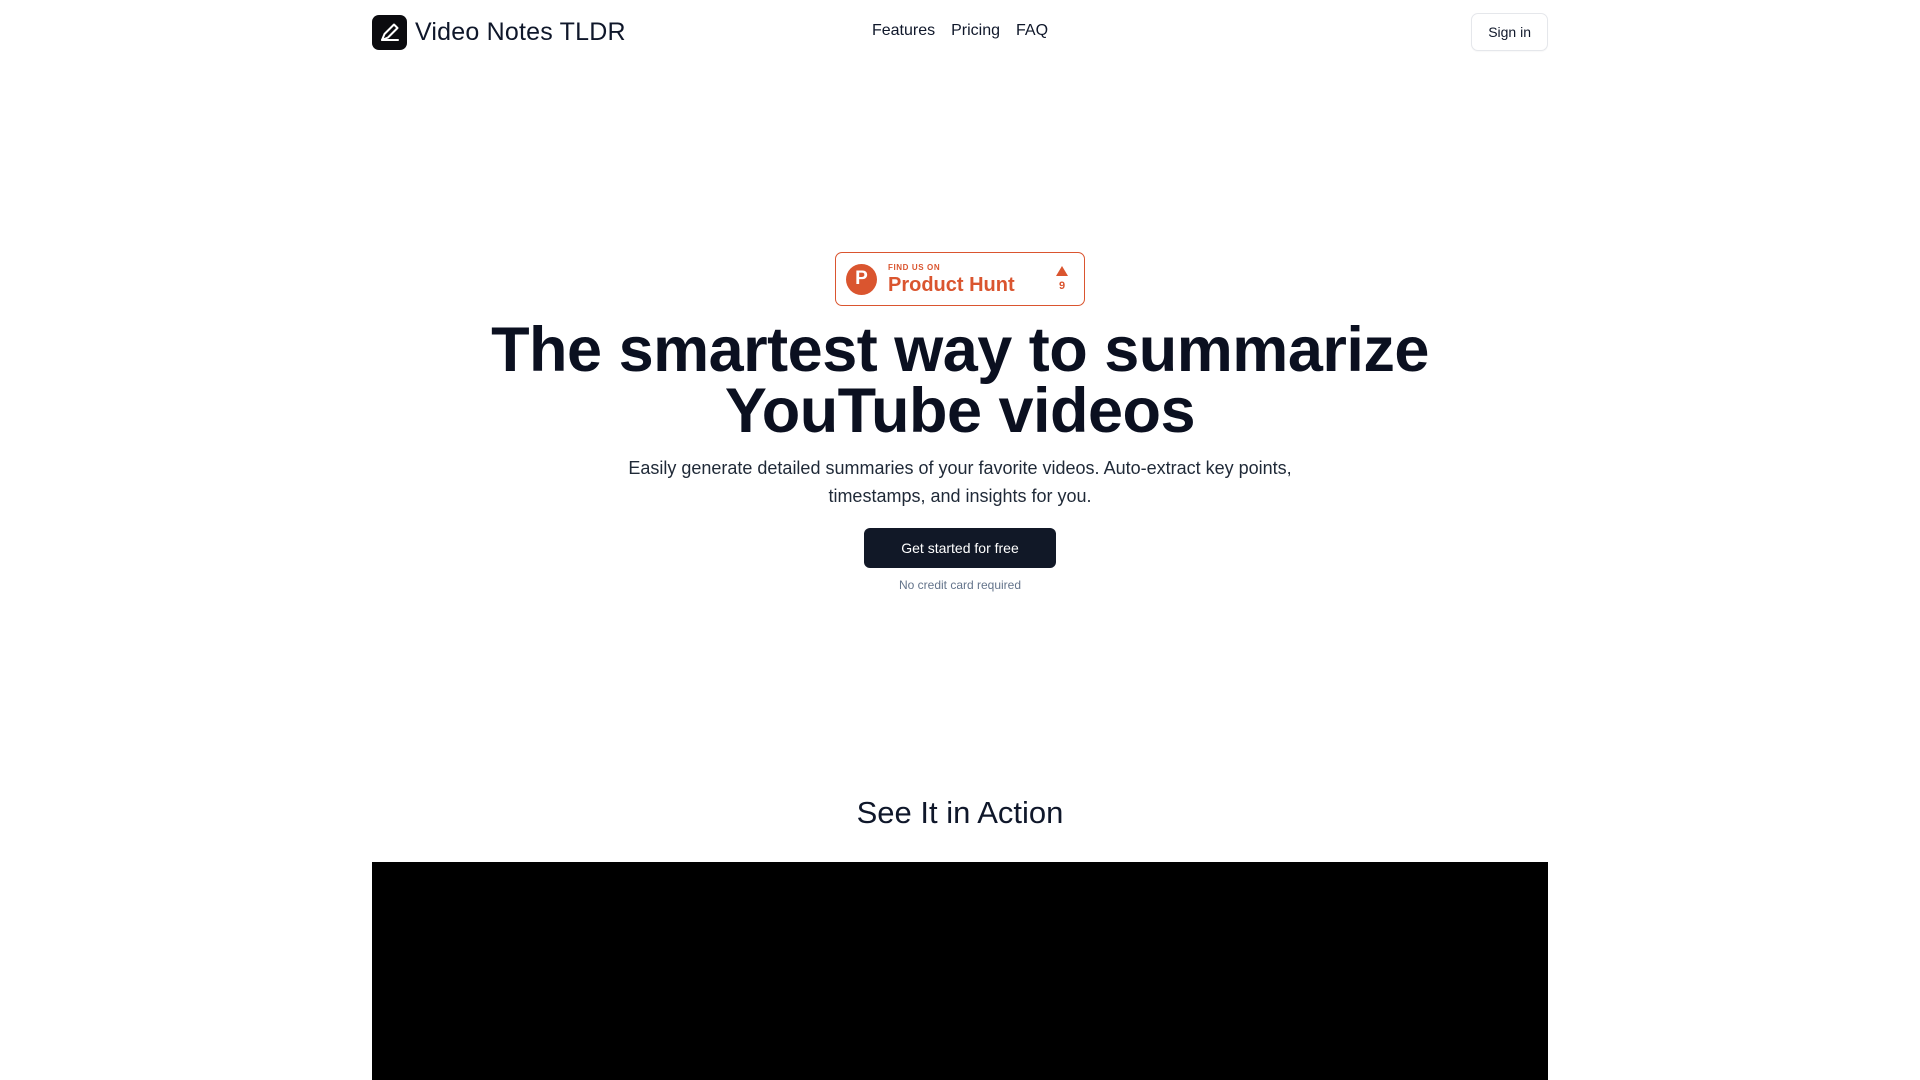 The height and width of the screenshot is (1080, 1920). I want to click on demo-section-title: See It in Action, so click(960, 812).